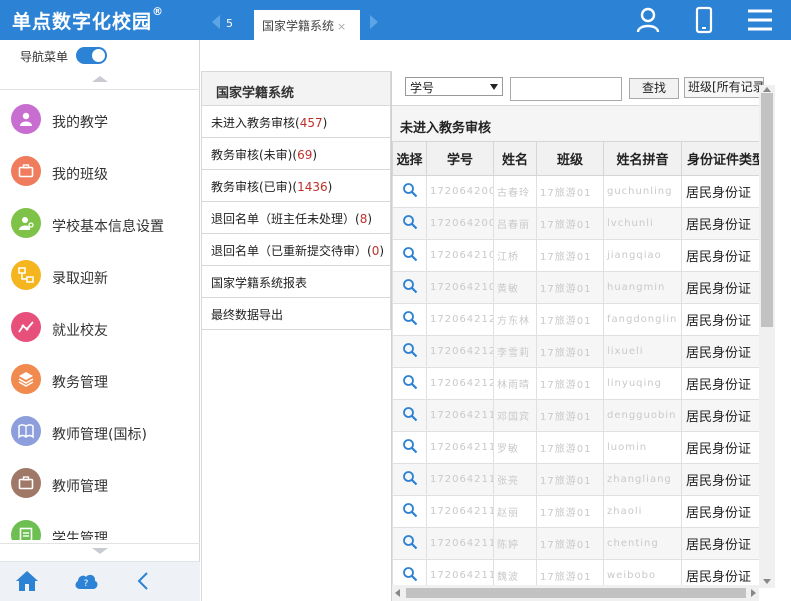 The height and width of the screenshot is (601, 791). I want to click on search-button: 查找, so click(654, 88).